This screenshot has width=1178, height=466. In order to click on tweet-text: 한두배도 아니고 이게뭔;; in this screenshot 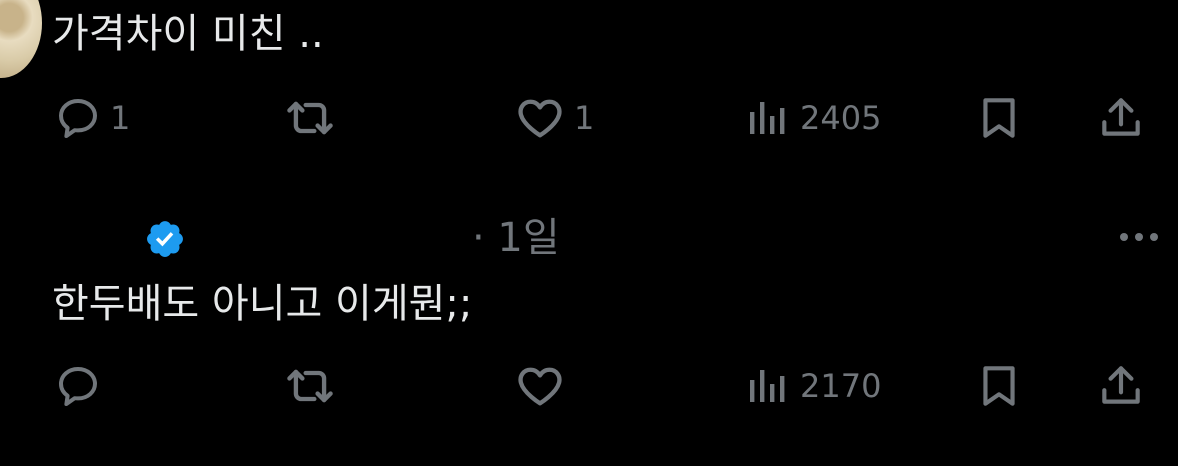, I will do `click(262, 304)`.